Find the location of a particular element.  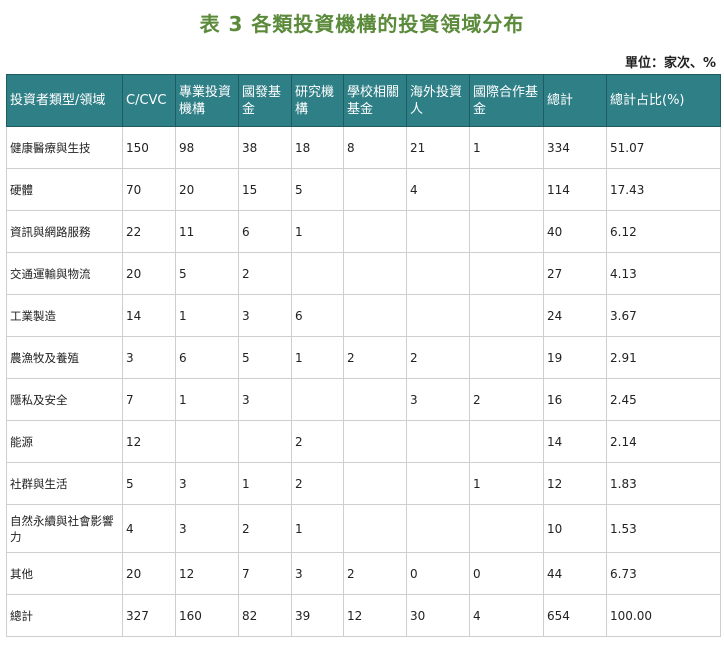

cell-c-cvc: 70 is located at coordinates (149, 189).